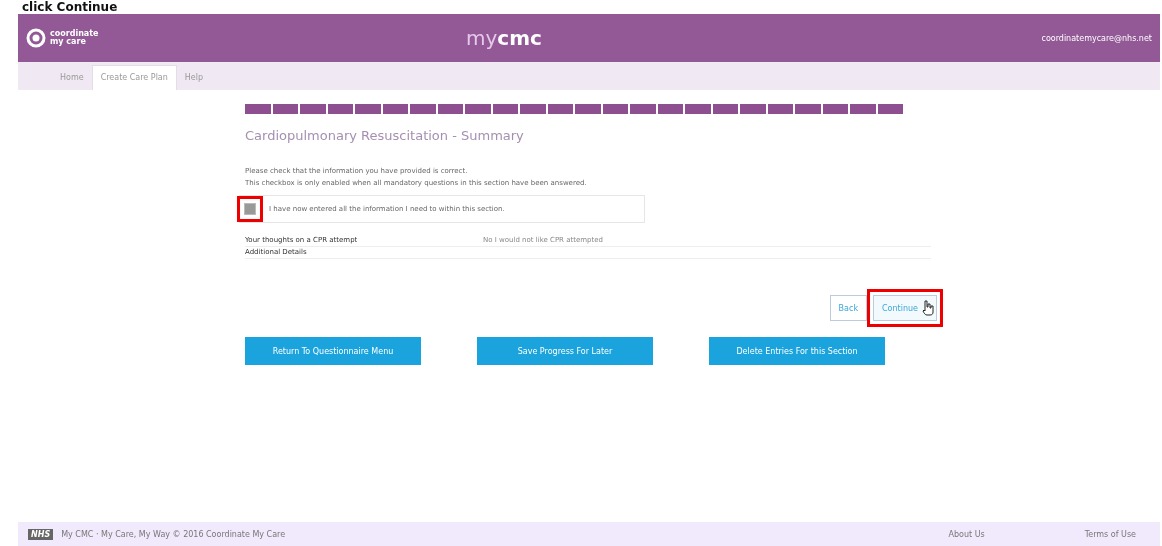 The width and height of the screenshot is (1162, 546). Describe the element at coordinates (1110, 534) in the screenshot. I see `footer-link: Terms of Use` at that location.